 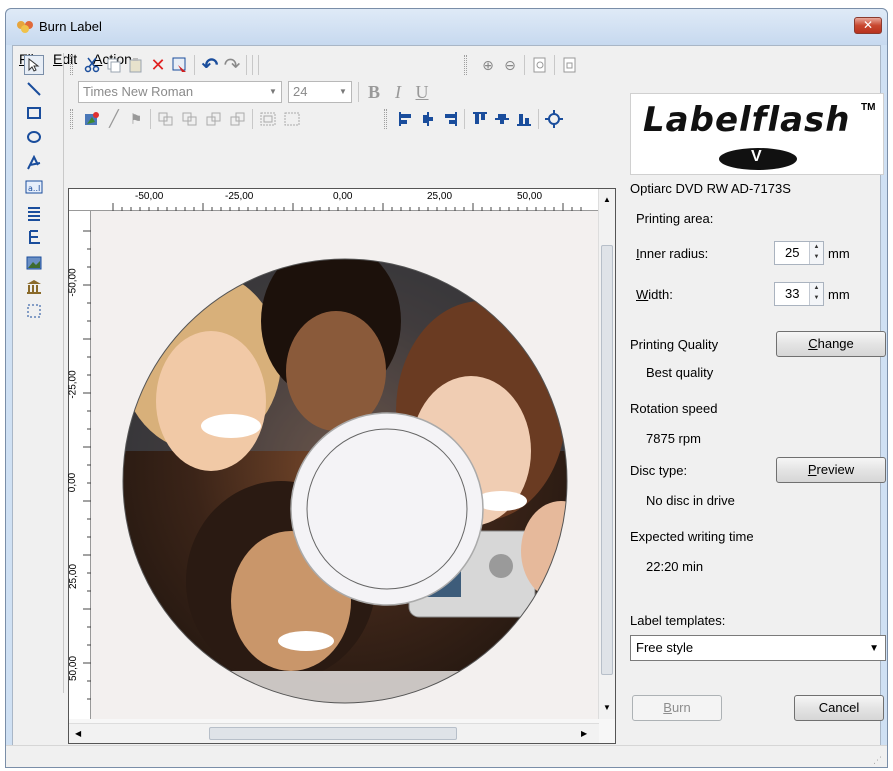 What do you see at coordinates (480, 119) in the screenshot?
I see `align-top-icon` at bounding box center [480, 119].